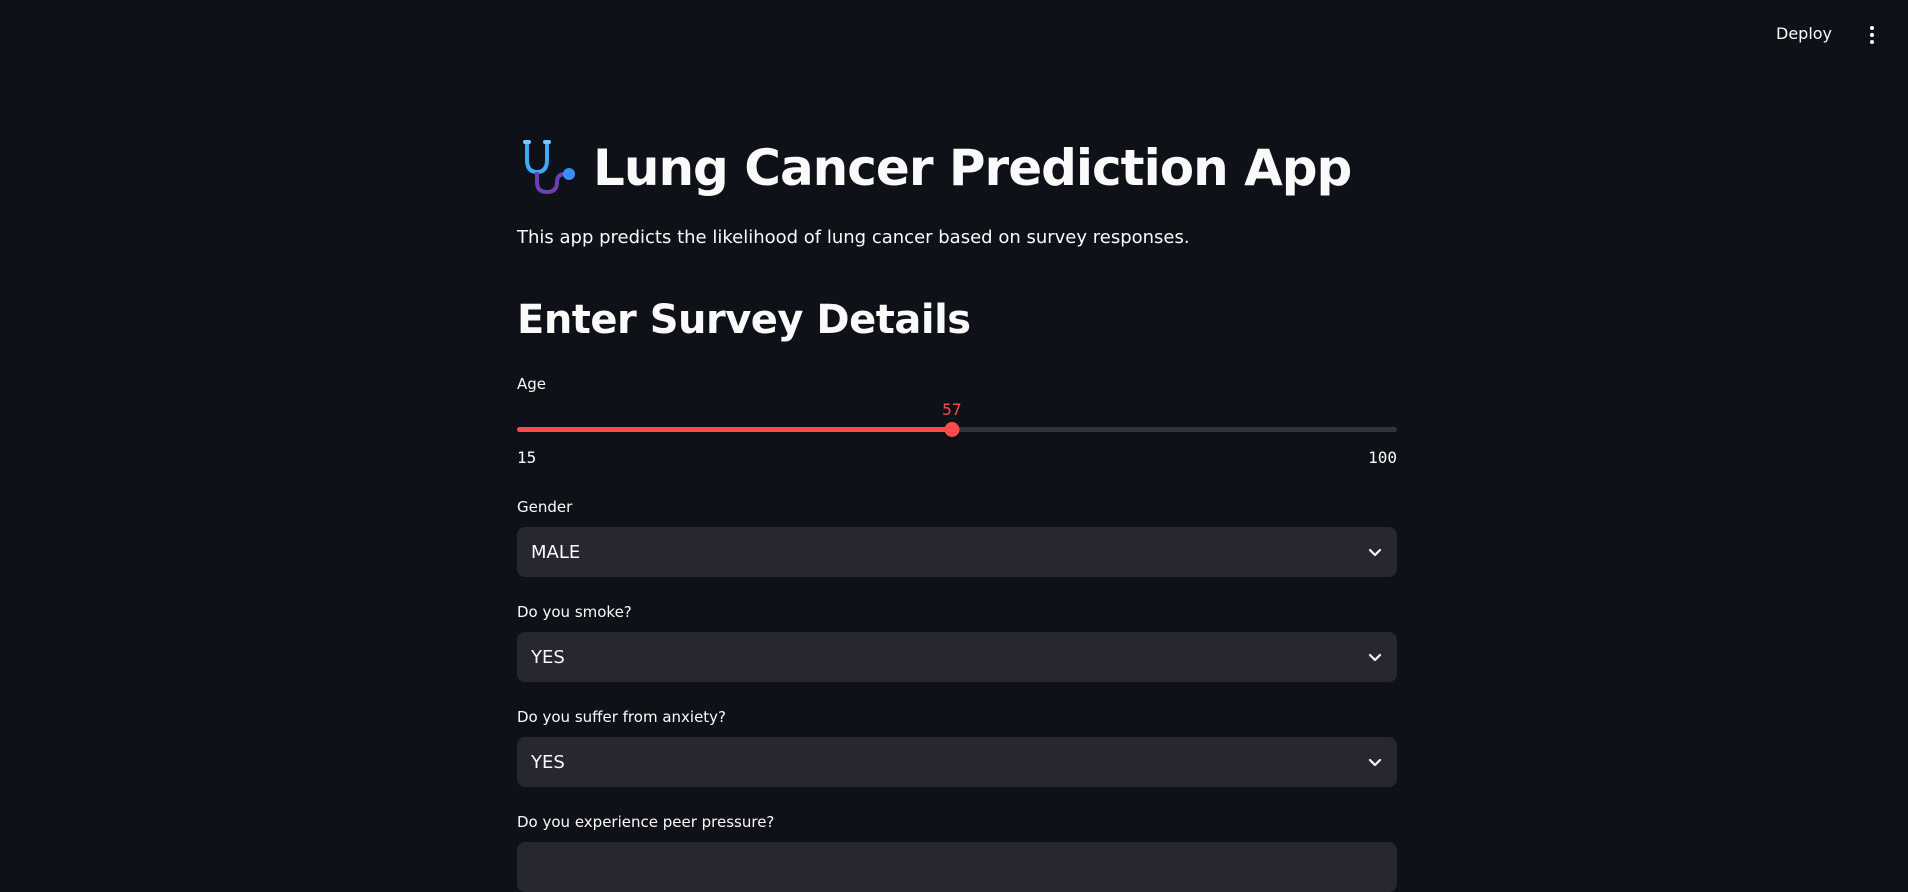  I want to click on slider-min-label: 15, so click(527, 457).